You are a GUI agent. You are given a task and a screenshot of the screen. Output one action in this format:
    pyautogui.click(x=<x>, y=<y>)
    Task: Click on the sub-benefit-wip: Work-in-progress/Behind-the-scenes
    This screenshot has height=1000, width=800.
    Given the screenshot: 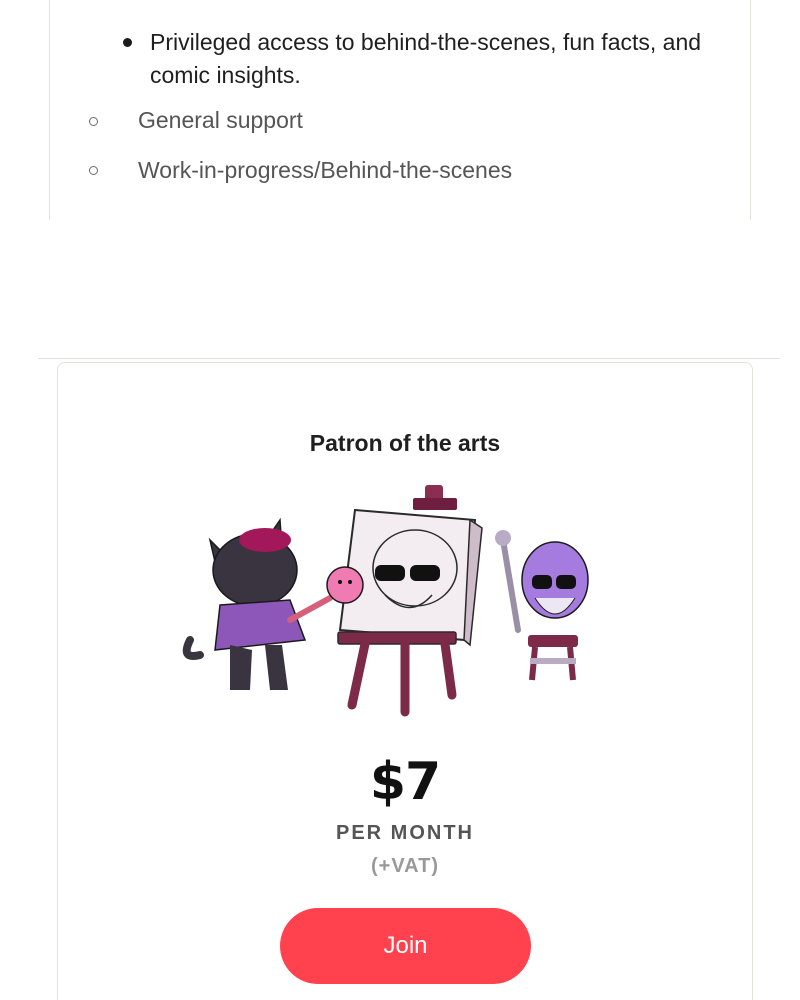 What is the action you would take?
    pyautogui.click(x=325, y=170)
    